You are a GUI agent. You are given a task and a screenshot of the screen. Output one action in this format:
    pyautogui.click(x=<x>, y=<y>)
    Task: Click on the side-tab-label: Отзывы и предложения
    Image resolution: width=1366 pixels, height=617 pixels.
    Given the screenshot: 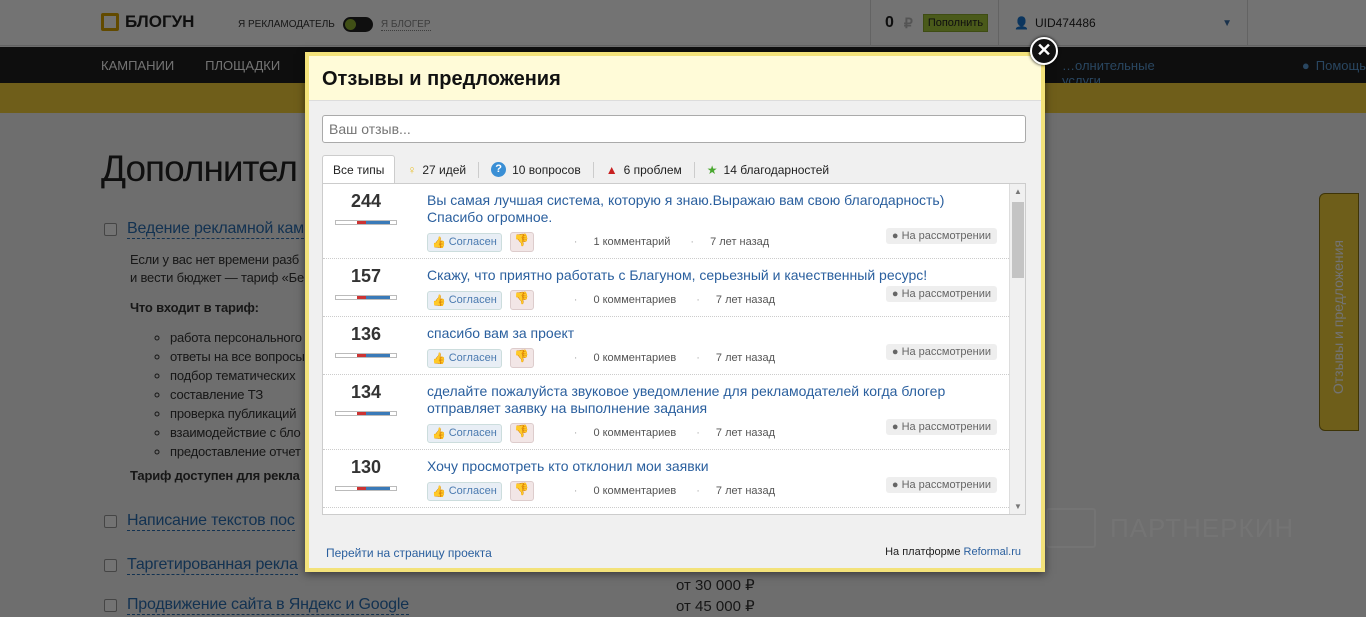 What is the action you would take?
    pyautogui.click(x=1338, y=316)
    